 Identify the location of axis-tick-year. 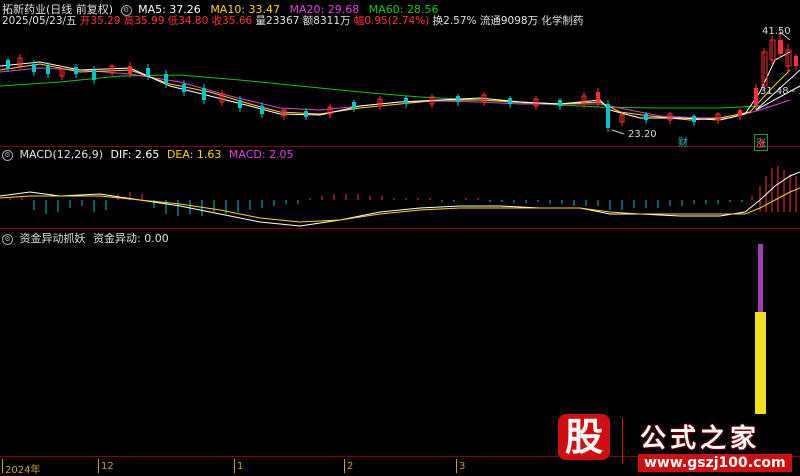
(2, 466).